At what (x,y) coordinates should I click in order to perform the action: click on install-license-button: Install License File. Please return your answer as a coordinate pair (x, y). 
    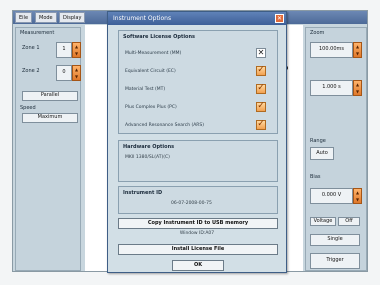
    Looking at the image, I should click on (198, 249).